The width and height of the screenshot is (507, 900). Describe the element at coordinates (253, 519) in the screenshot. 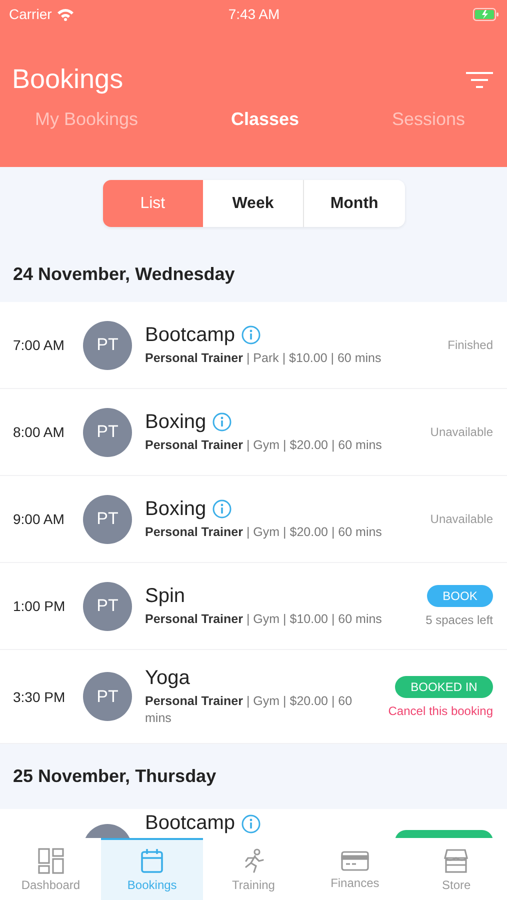

I see `class-row: 9:00 AM PT Boxing Personal Trainer | Gym | $20.00 | 60 mins Unavailable` at that location.